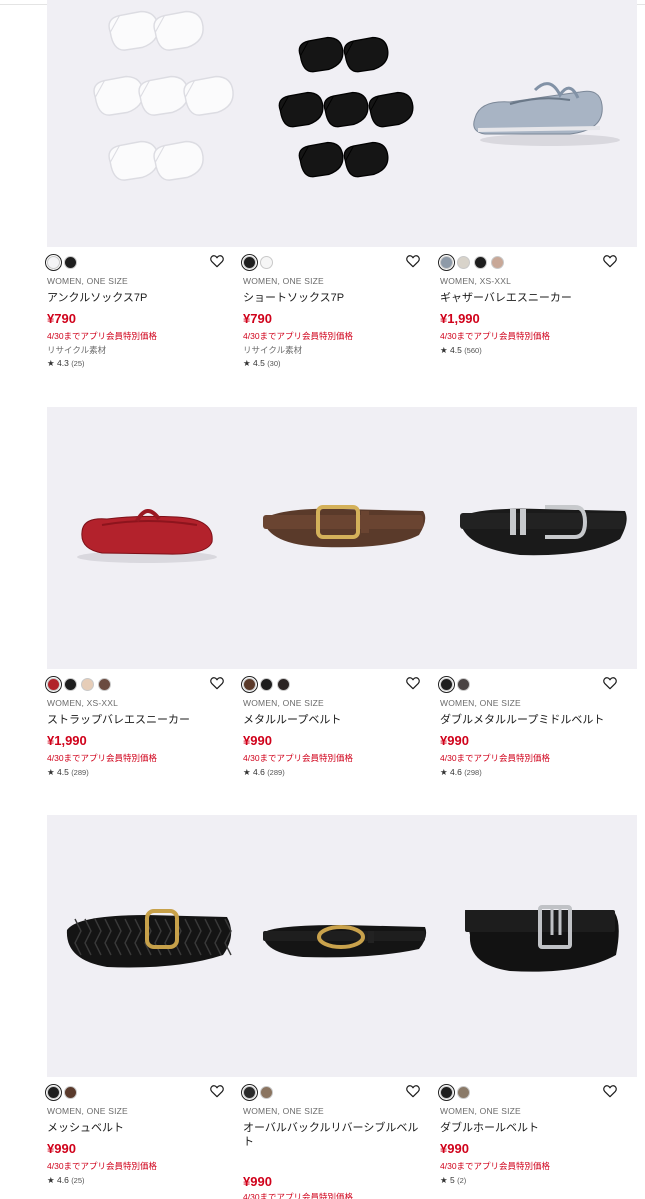 Image resolution: width=645 pixels, height=1199 pixels. What do you see at coordinates (462, 1180) in the screenshot?
I see `review-count: (2)` at bounding box center [462, 1180].